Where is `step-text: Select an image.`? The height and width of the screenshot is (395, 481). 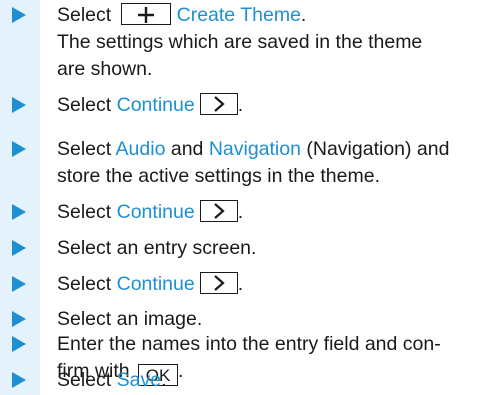 step-text: Select an image. is located at coordinates (130, 319).